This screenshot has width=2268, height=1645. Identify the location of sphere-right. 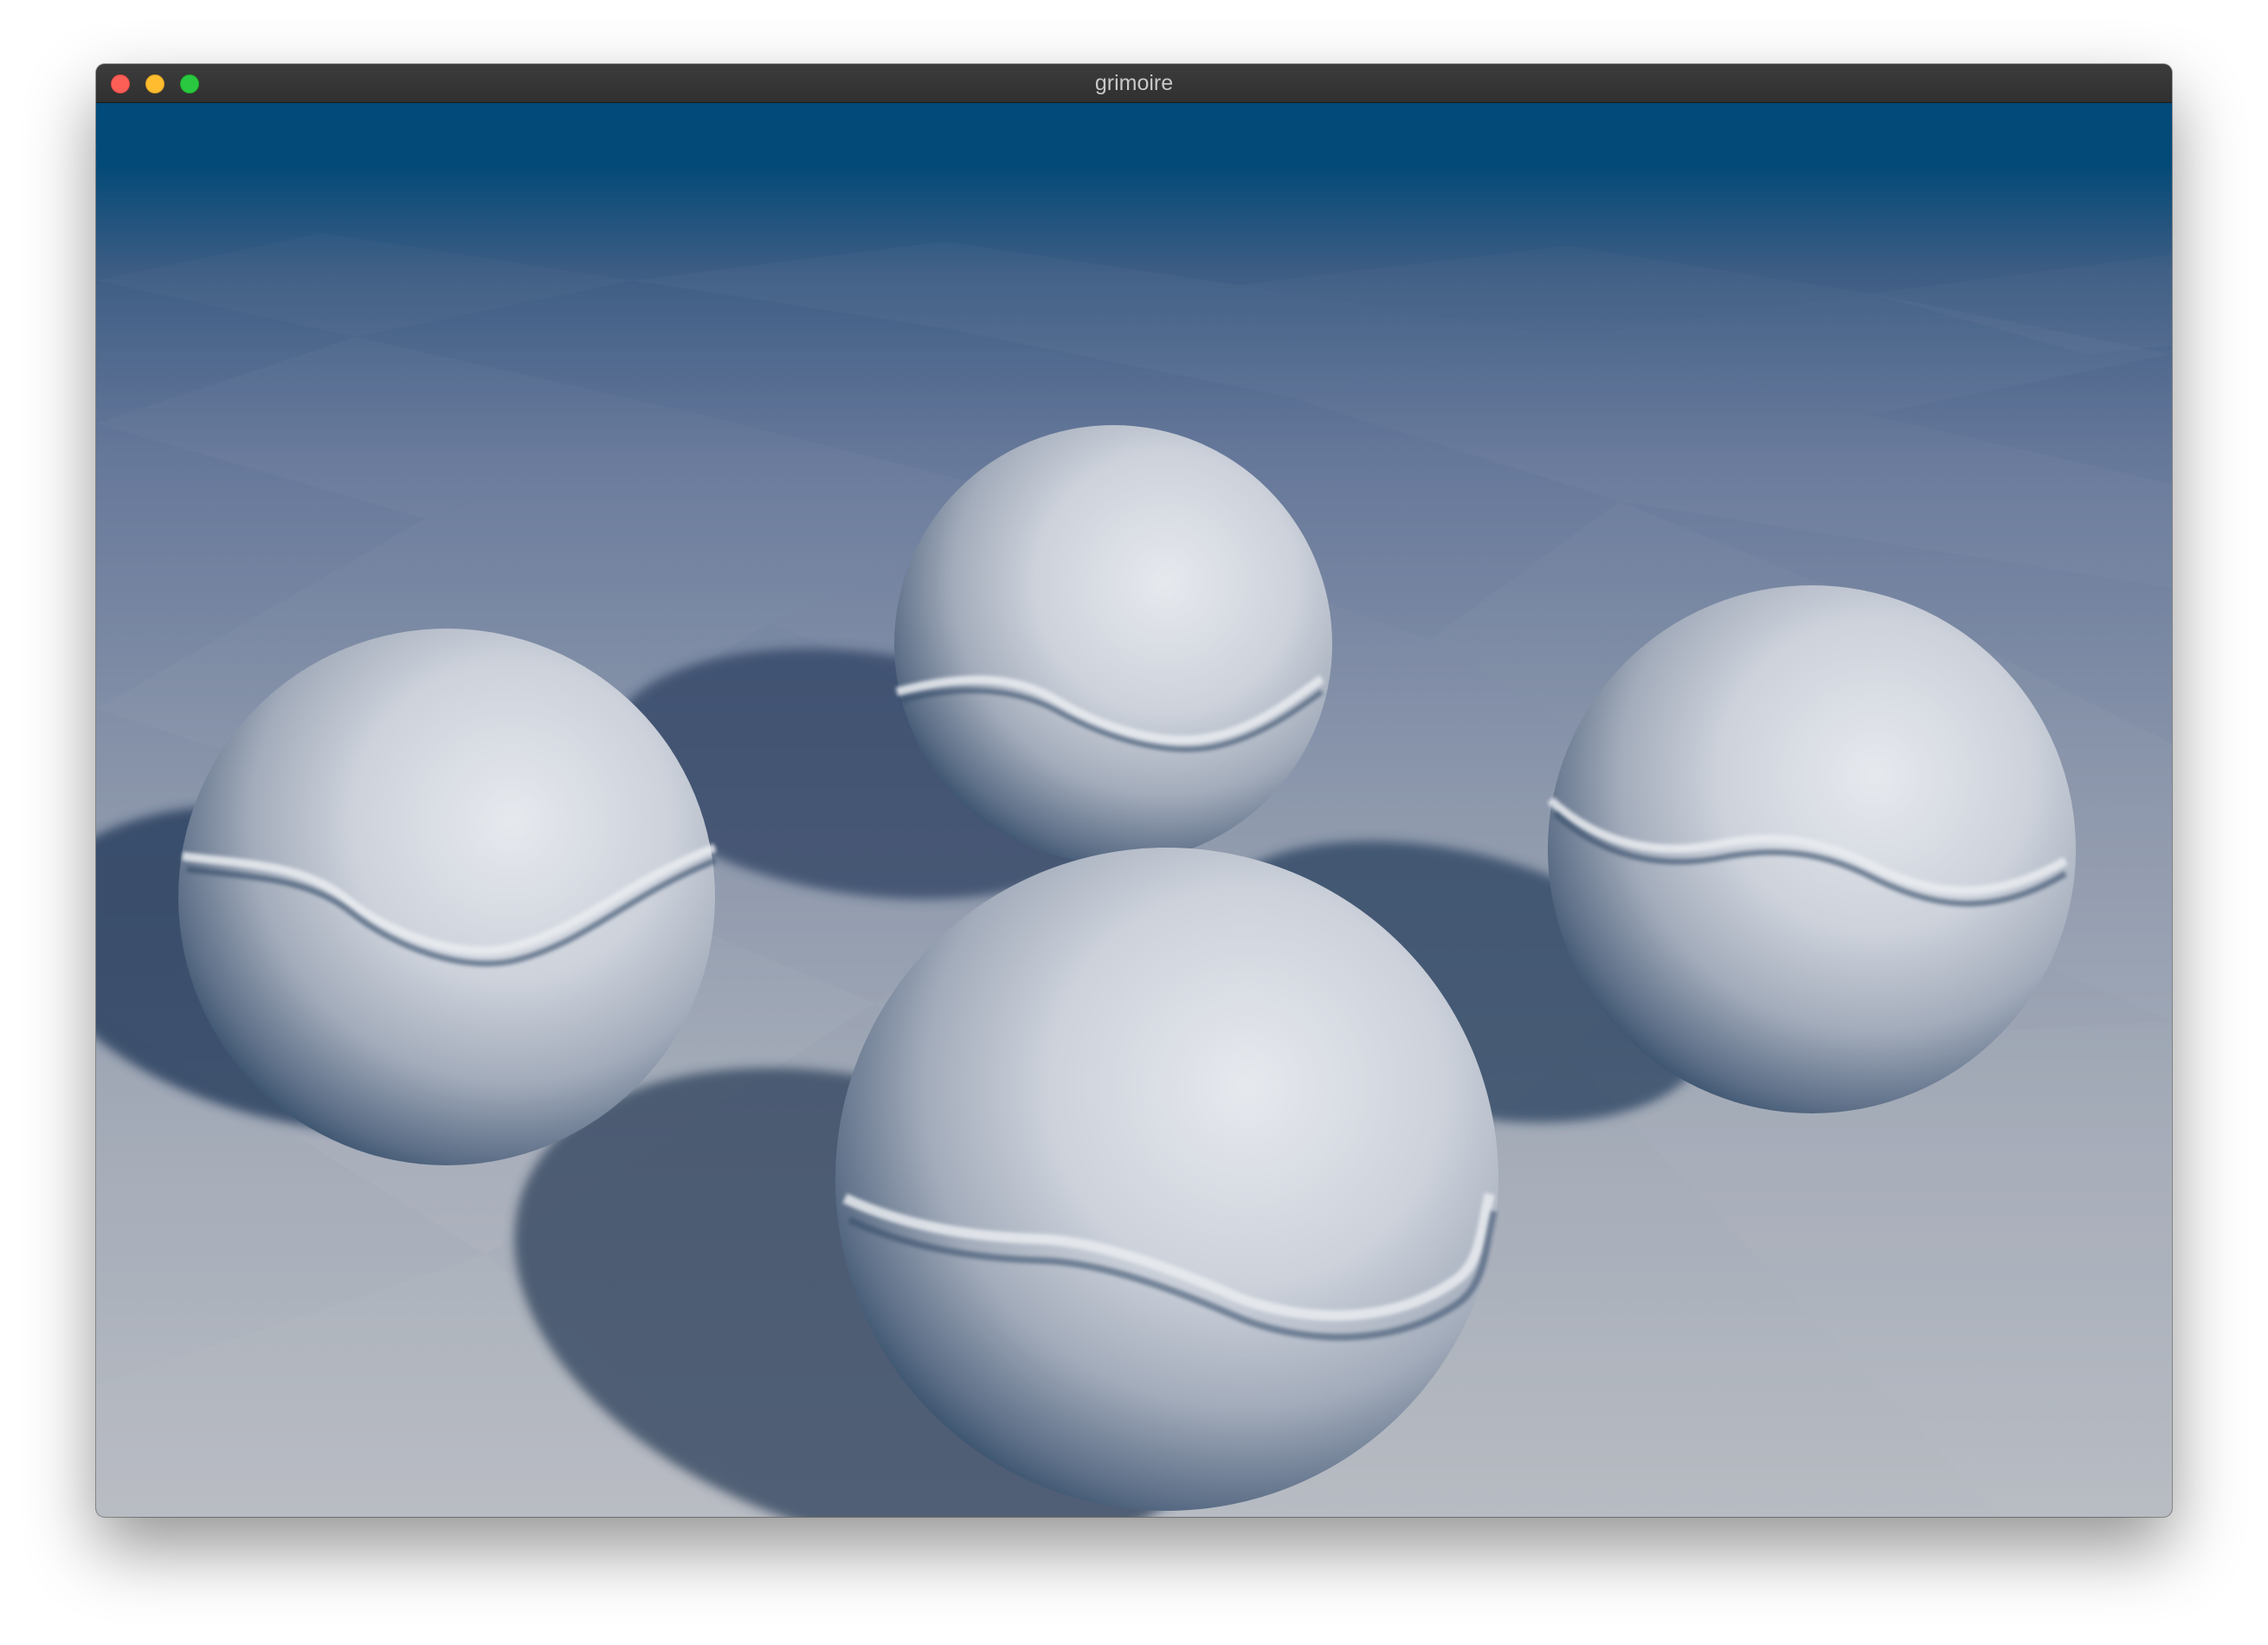
(1811, 849).